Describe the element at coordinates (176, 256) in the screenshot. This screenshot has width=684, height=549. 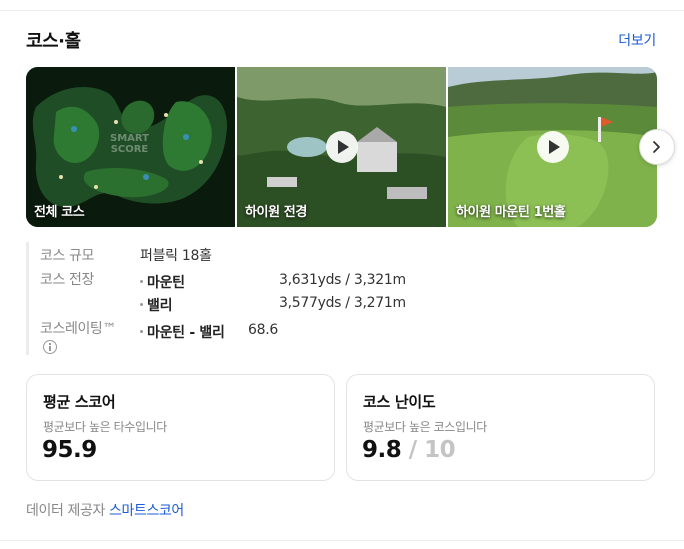
I see `course-scale-value: 퍼블릭 18홀` at that location.